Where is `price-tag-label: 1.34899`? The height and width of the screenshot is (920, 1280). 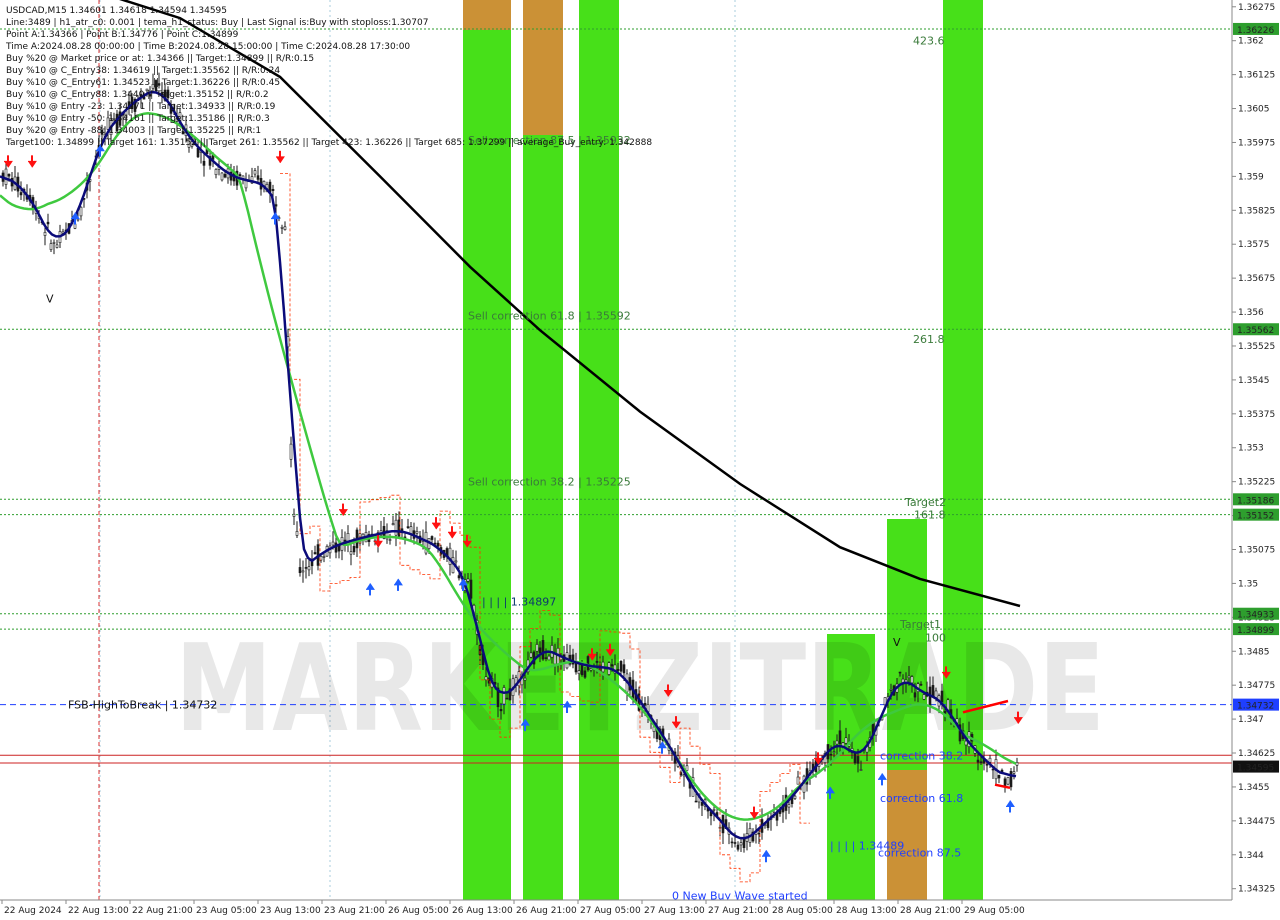
price-tag-label: 1.34899 is located at coordinates (1255, 631).